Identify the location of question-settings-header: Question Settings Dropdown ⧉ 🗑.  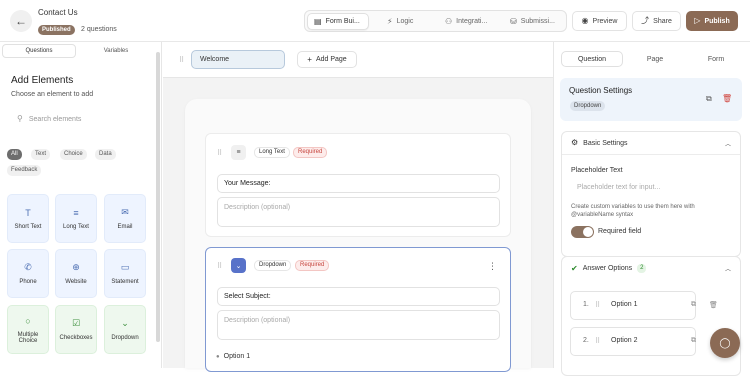
(651, 99).